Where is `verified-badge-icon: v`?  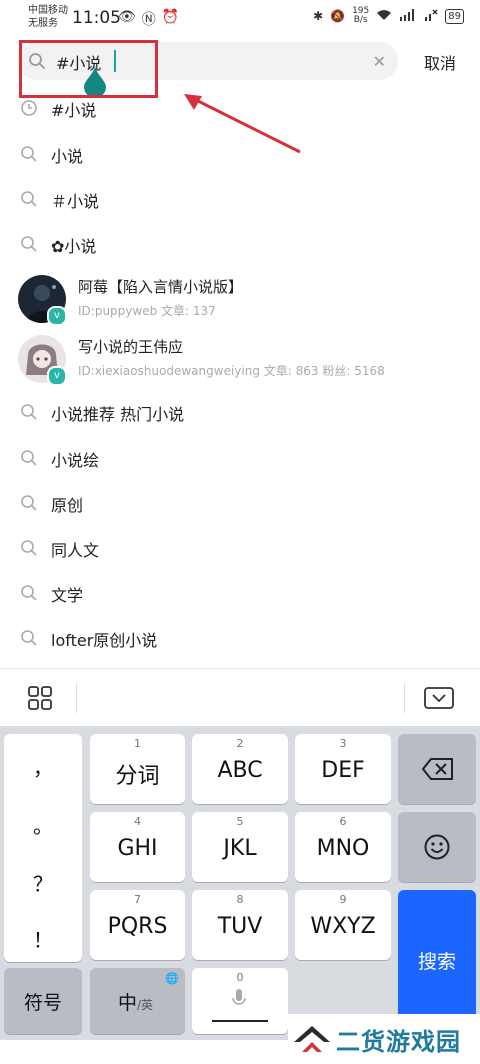
verified-badge-icon: v is located at coordinates (57, 316).